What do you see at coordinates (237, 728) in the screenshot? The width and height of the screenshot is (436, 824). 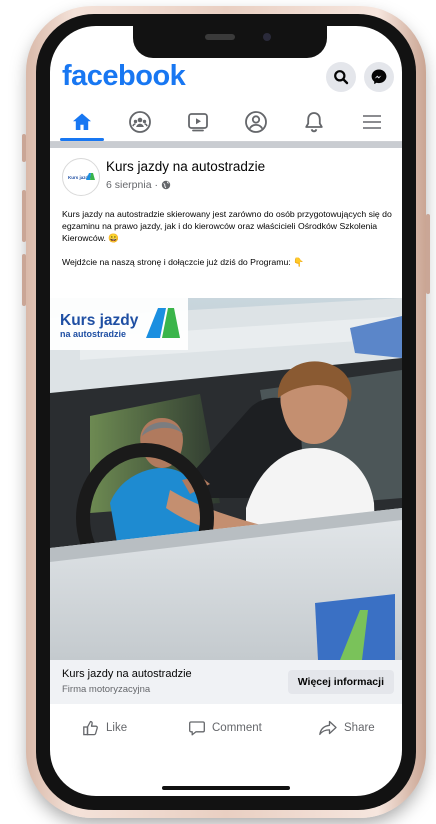 I see `comment-label: Comment` at bounding box center [237, 728].